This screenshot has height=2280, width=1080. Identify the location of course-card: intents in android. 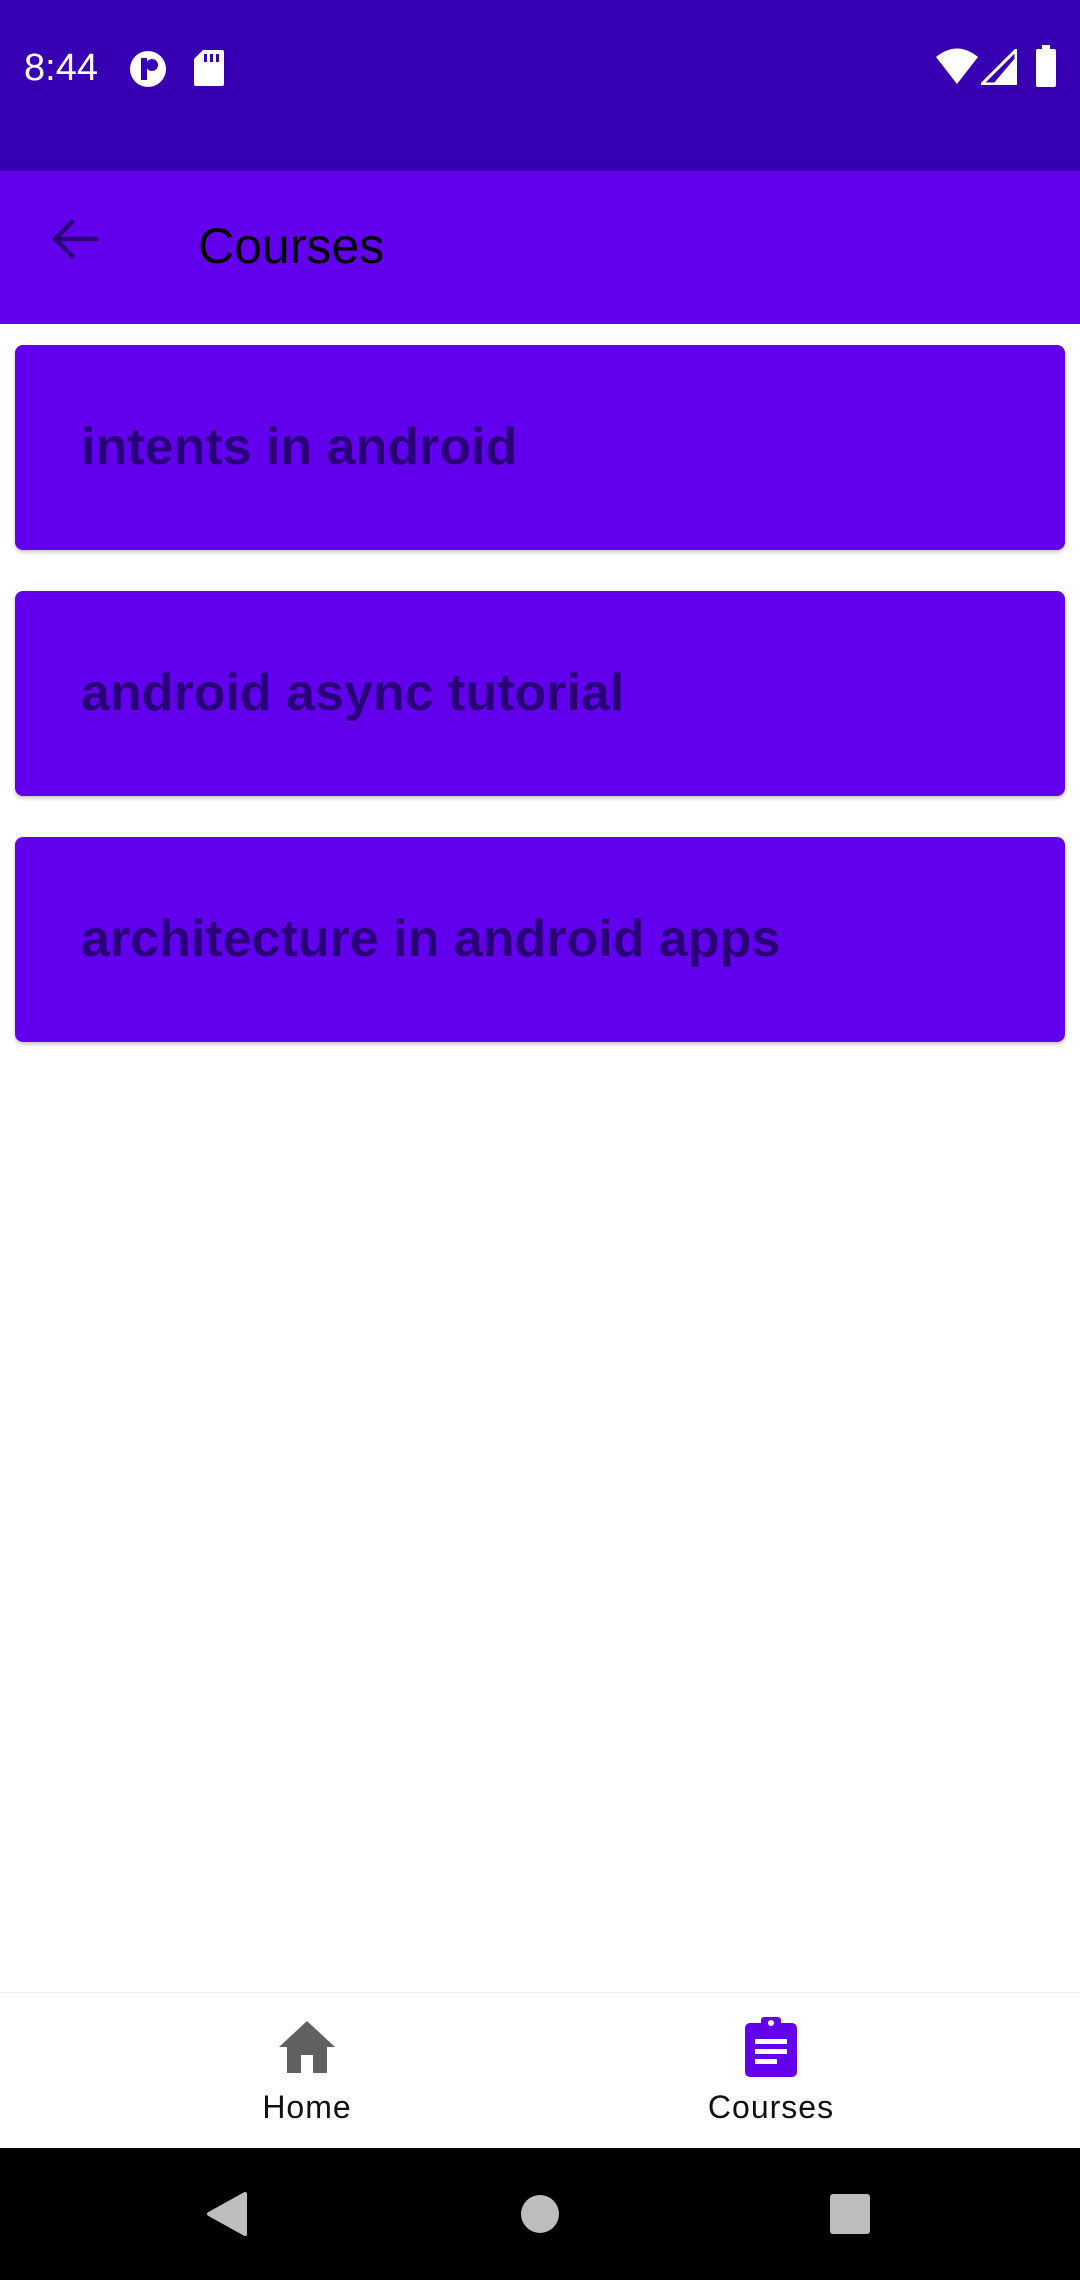
(540, 447).